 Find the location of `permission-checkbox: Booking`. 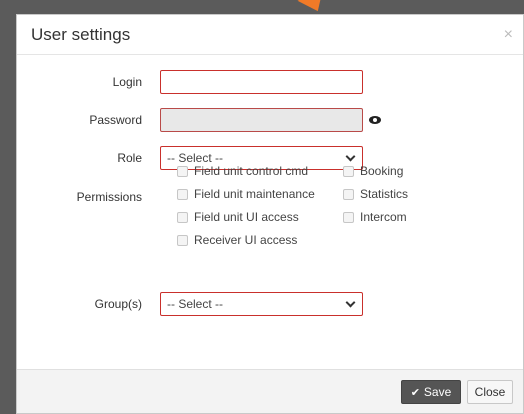

permission-checkbox: Booking is located at coordinates (373, 171).